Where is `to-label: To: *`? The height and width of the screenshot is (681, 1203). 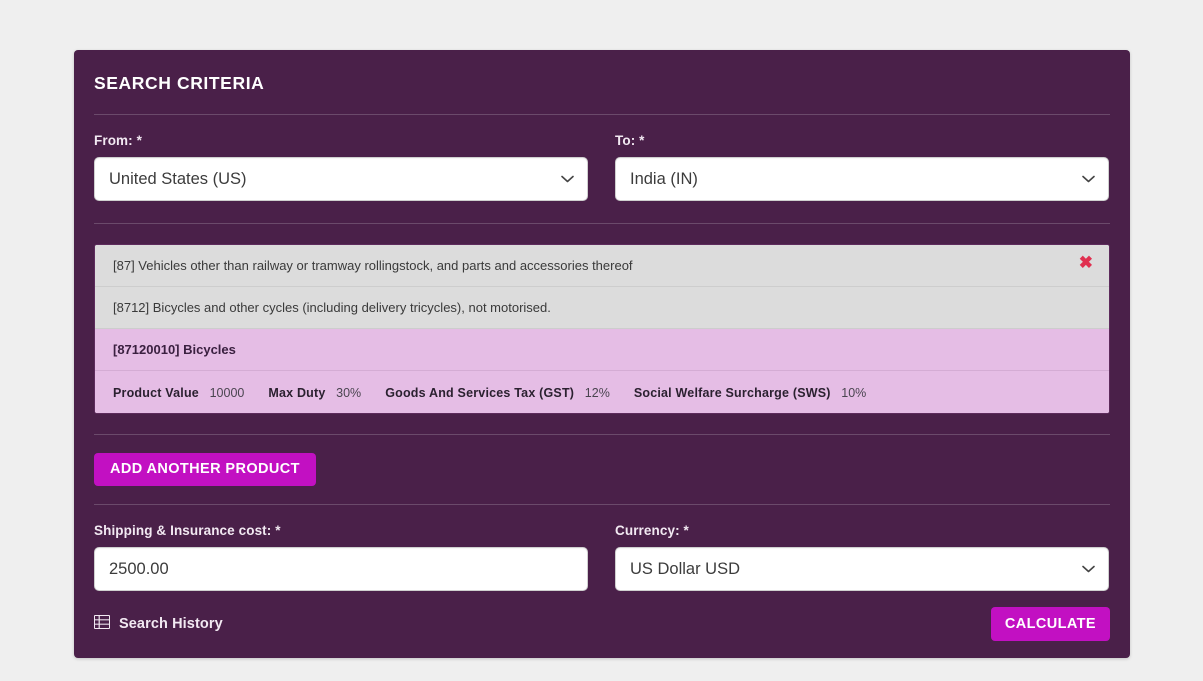
to-label: To: * is located at coordinates (630, 140).